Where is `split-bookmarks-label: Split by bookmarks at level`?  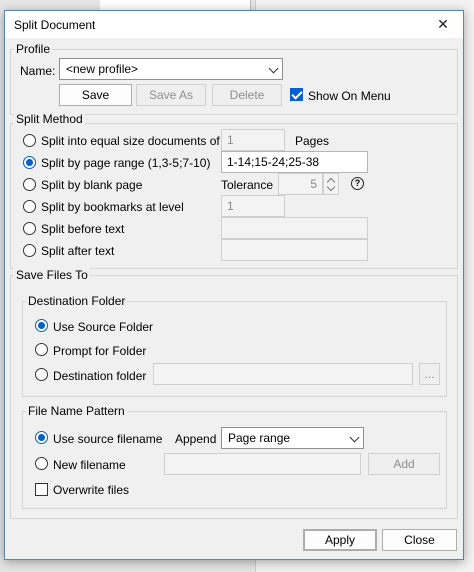 split-bookmarks-label: Split by bookmarks at level is located at coordinates (112, 207).